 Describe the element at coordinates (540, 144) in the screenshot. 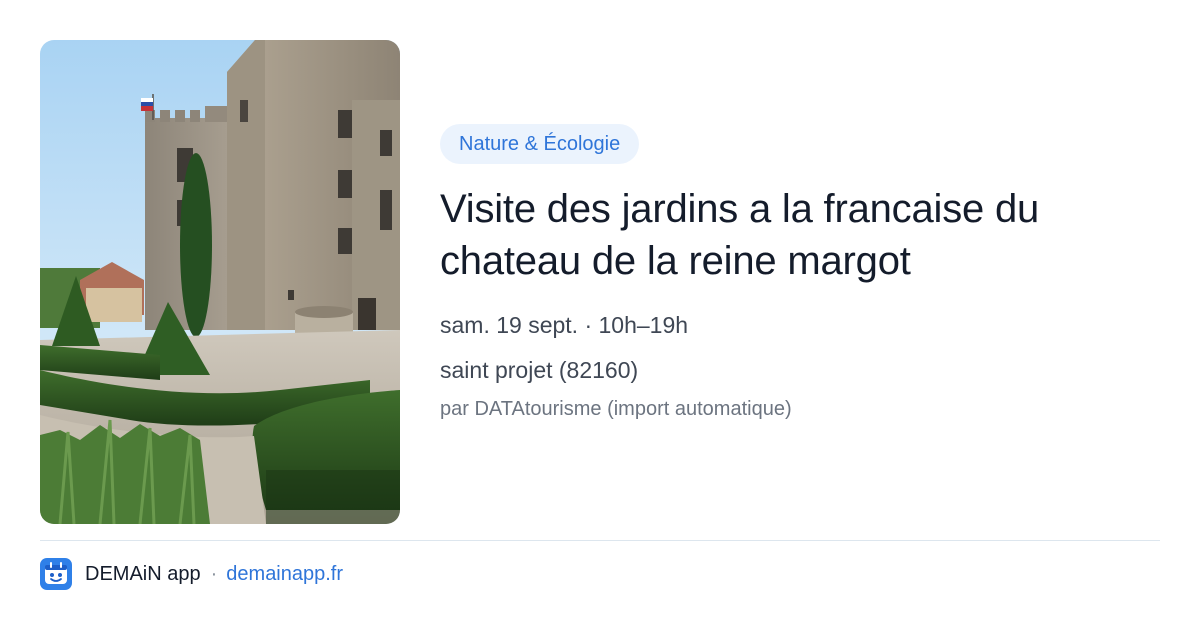

I see `category-badge: Nature & Écologie` at that location.